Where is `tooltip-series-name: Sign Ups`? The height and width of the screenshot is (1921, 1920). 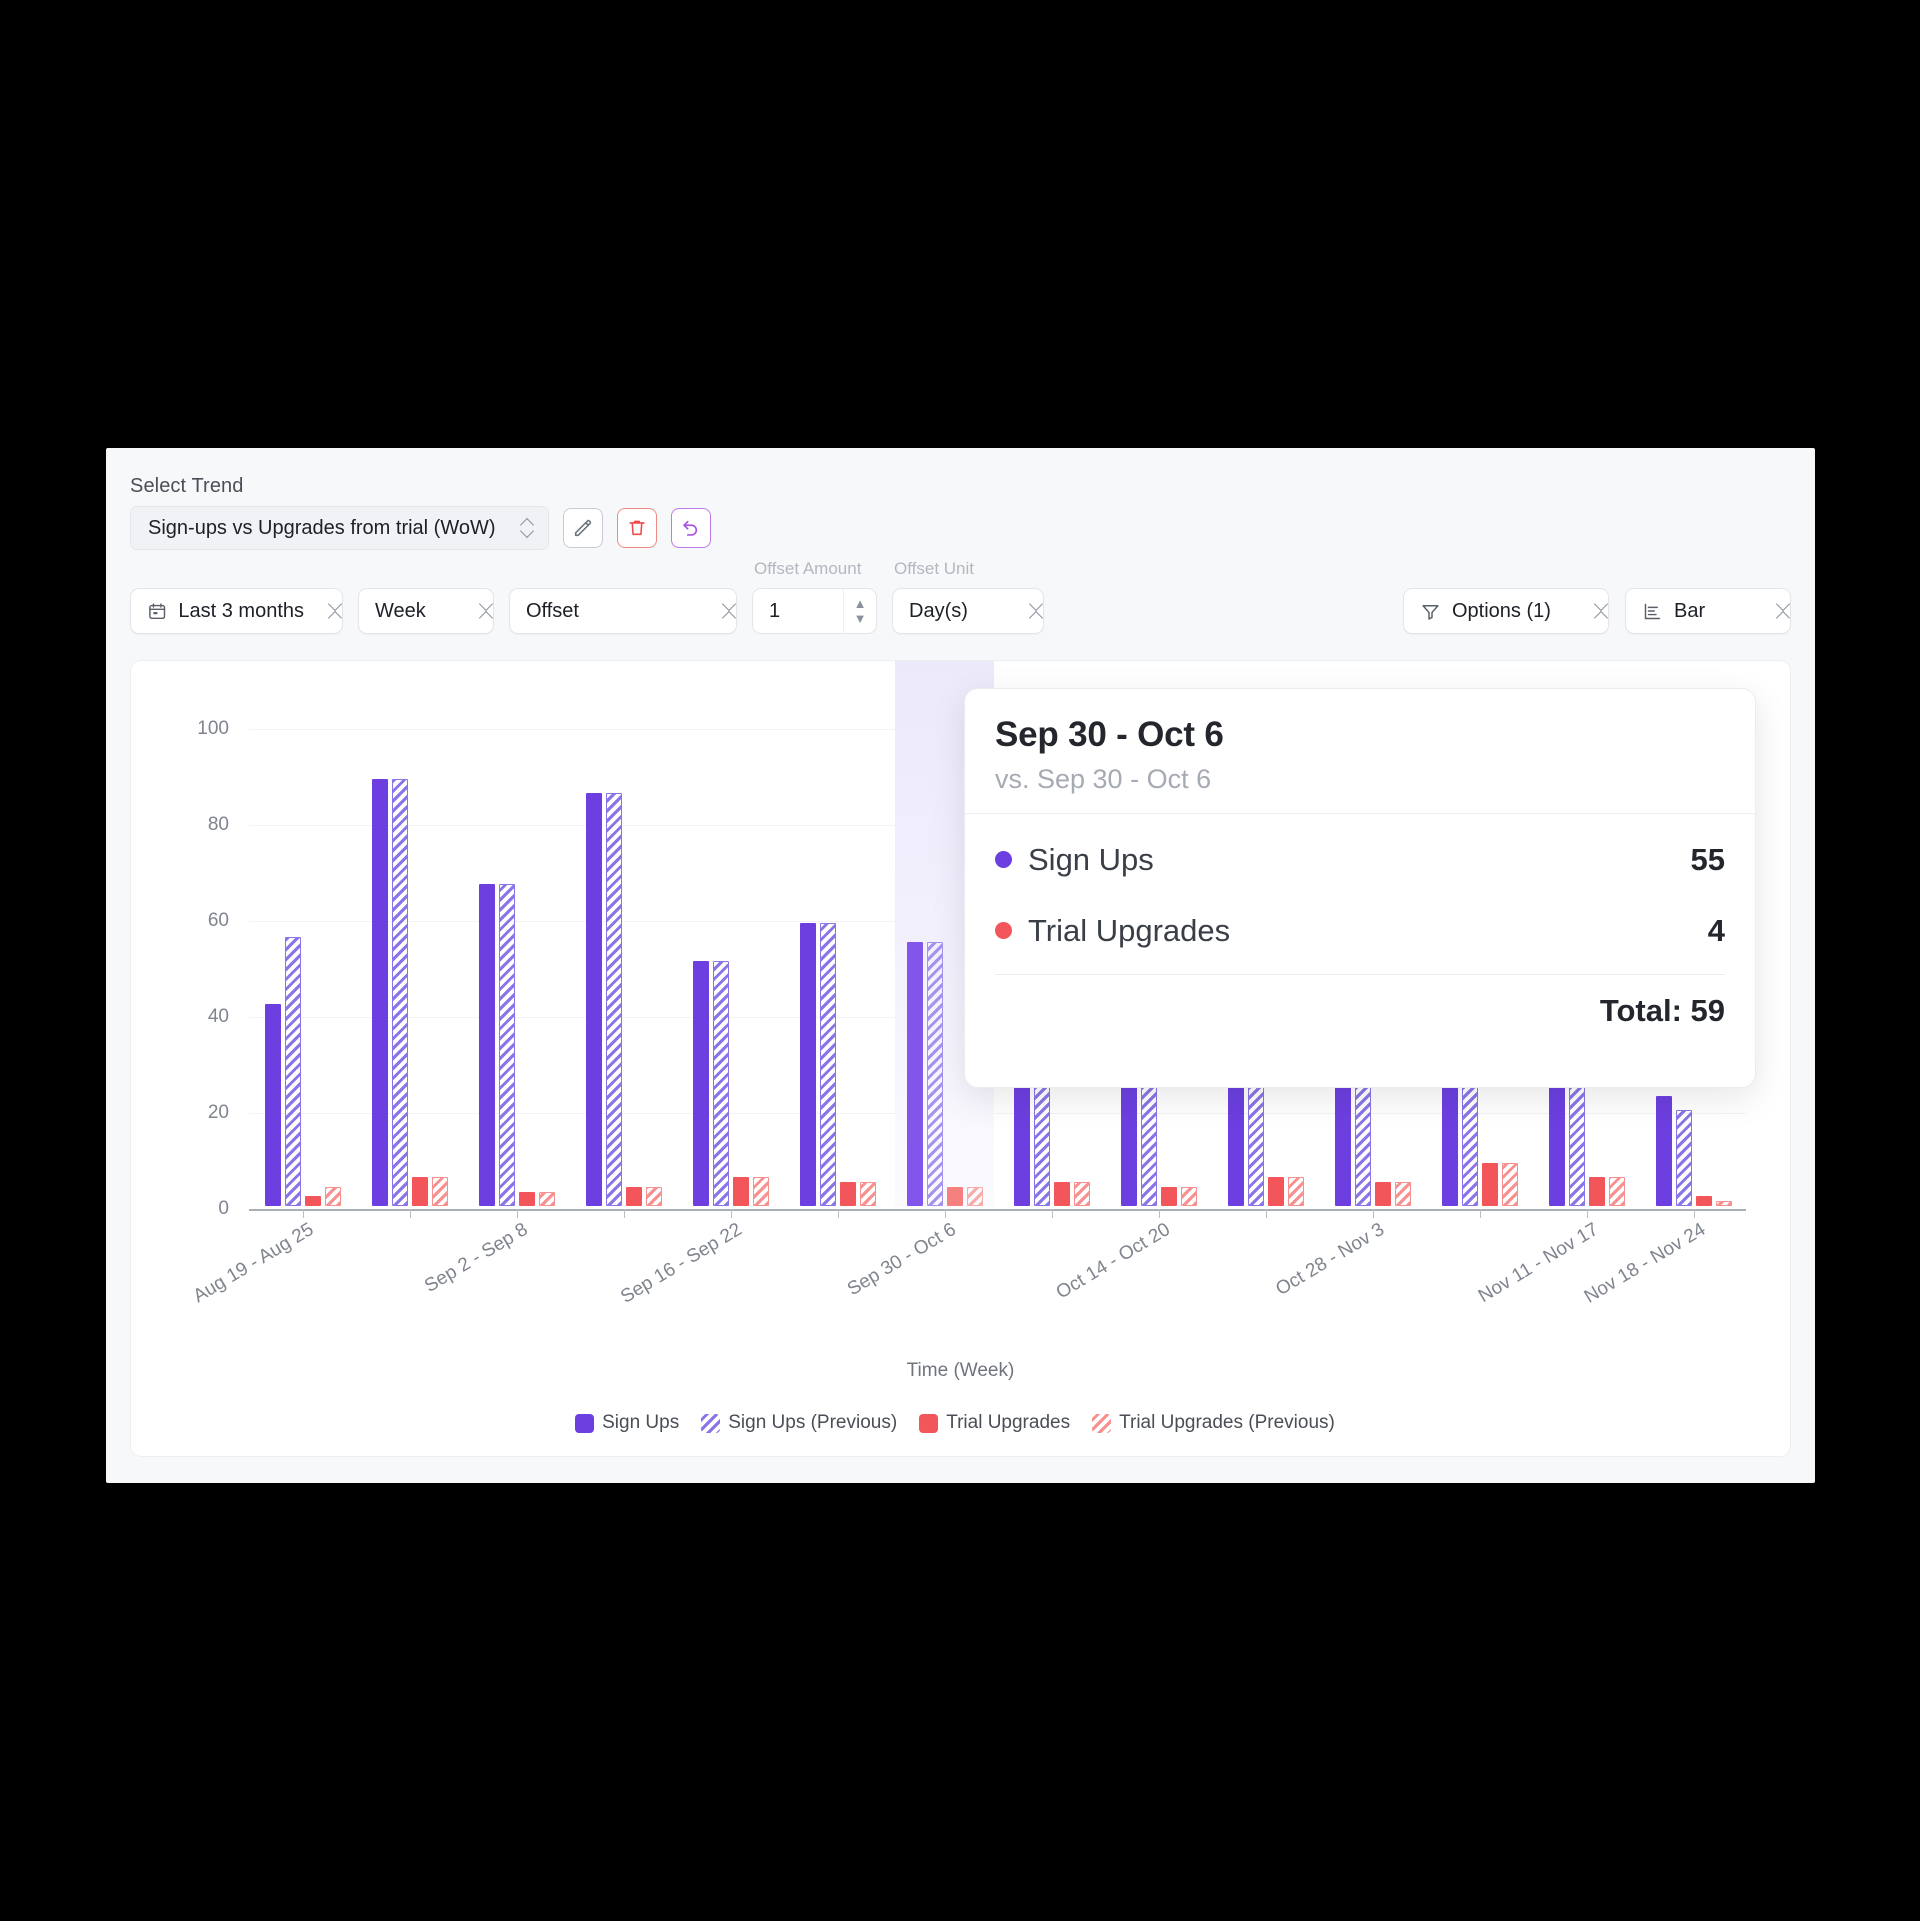 tooltip-series-name: Sign Ups is located at coordinates (1091, 859).